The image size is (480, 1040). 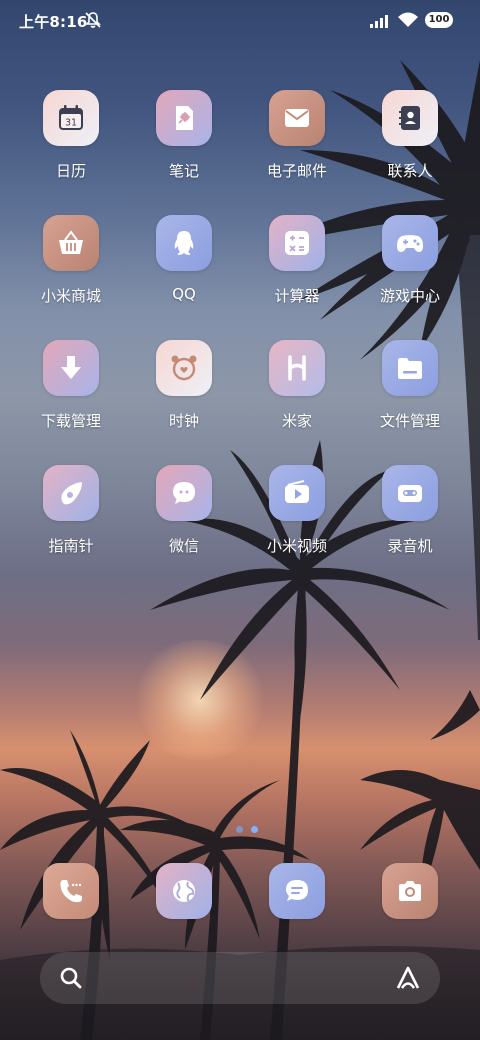 What do you see at coordinates (408, 978) in the screenshot?
I see `assistant-icon` at bounding box center [408, 978].